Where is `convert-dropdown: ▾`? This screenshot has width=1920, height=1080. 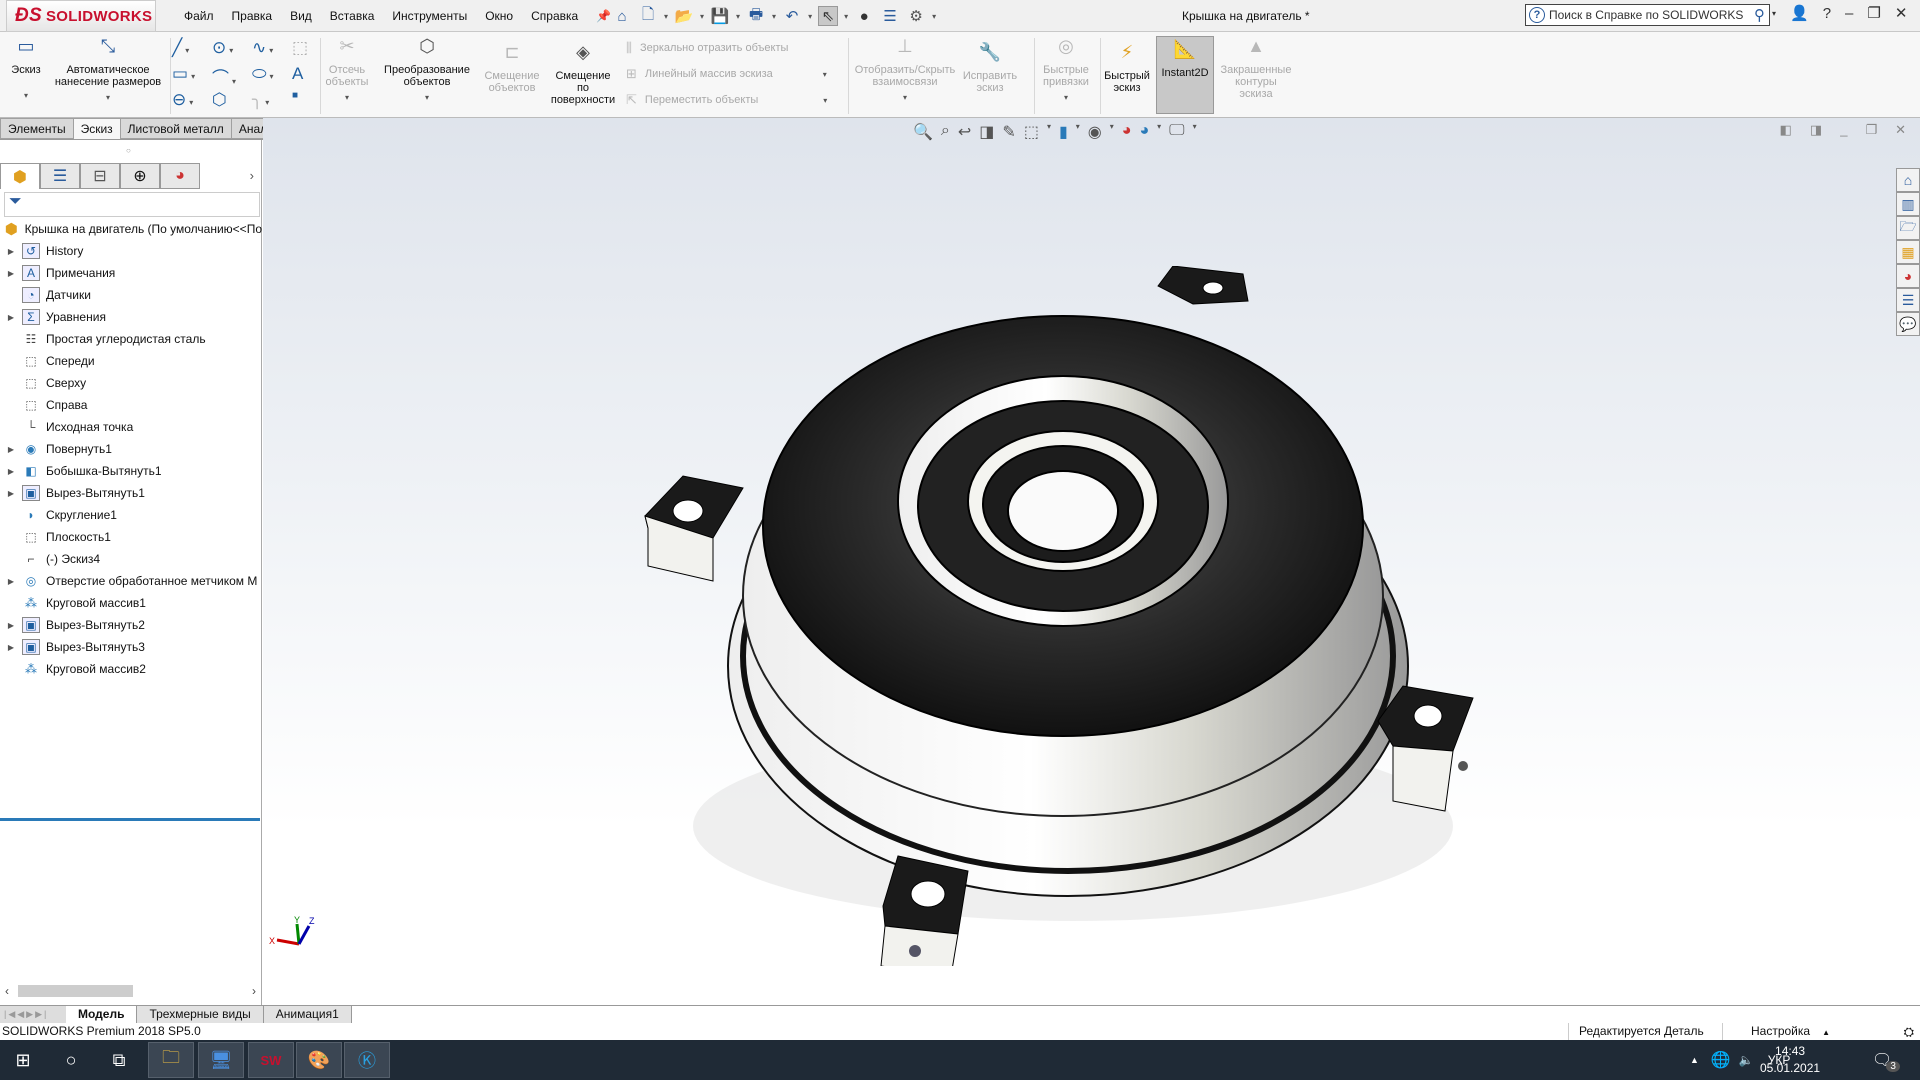
convert-dropdown: ▾ is located at coordinates (427, 98).